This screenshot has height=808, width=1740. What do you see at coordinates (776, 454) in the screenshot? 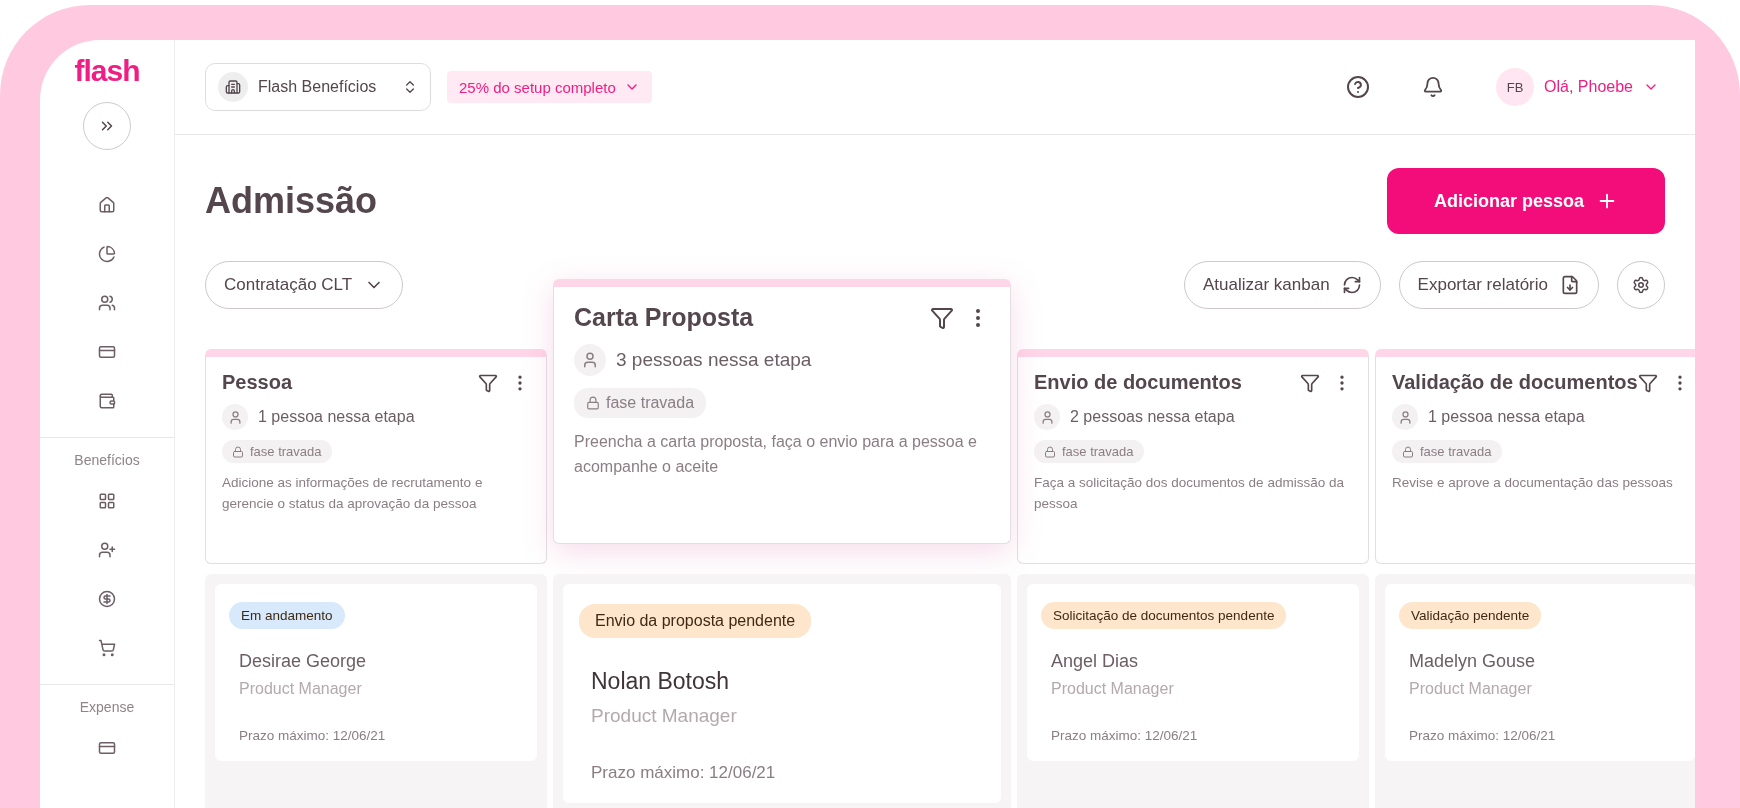
I see `column-description: Preencha a carta proposta, faça o envio para a pessoa e acompanhe o aceite` at bounding box center [776, 454].